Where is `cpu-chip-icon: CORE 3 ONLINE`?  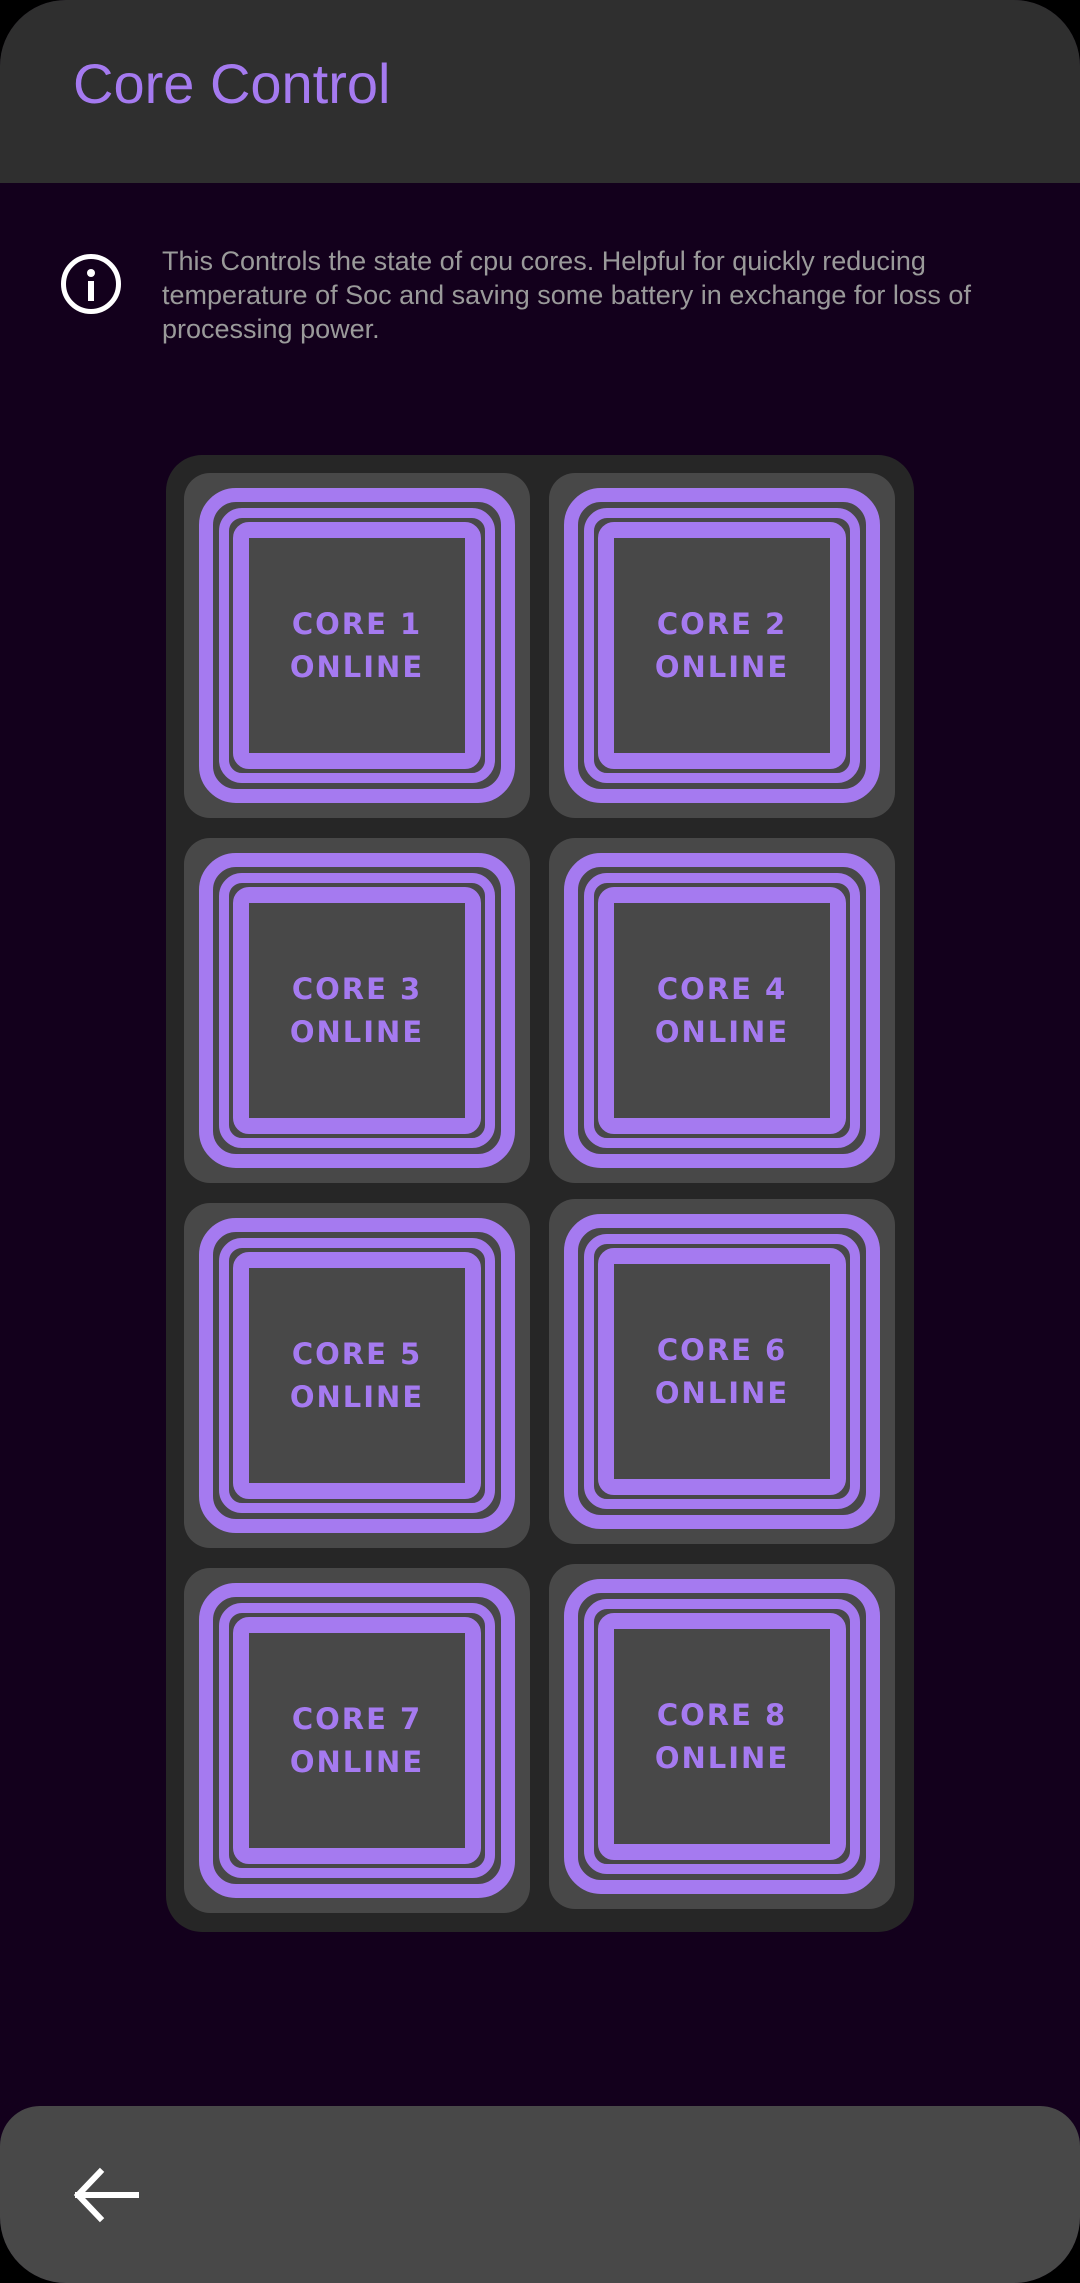 cpu-chip-icon: CORE 3 ONLINE is located at coordinates (357, 1010).